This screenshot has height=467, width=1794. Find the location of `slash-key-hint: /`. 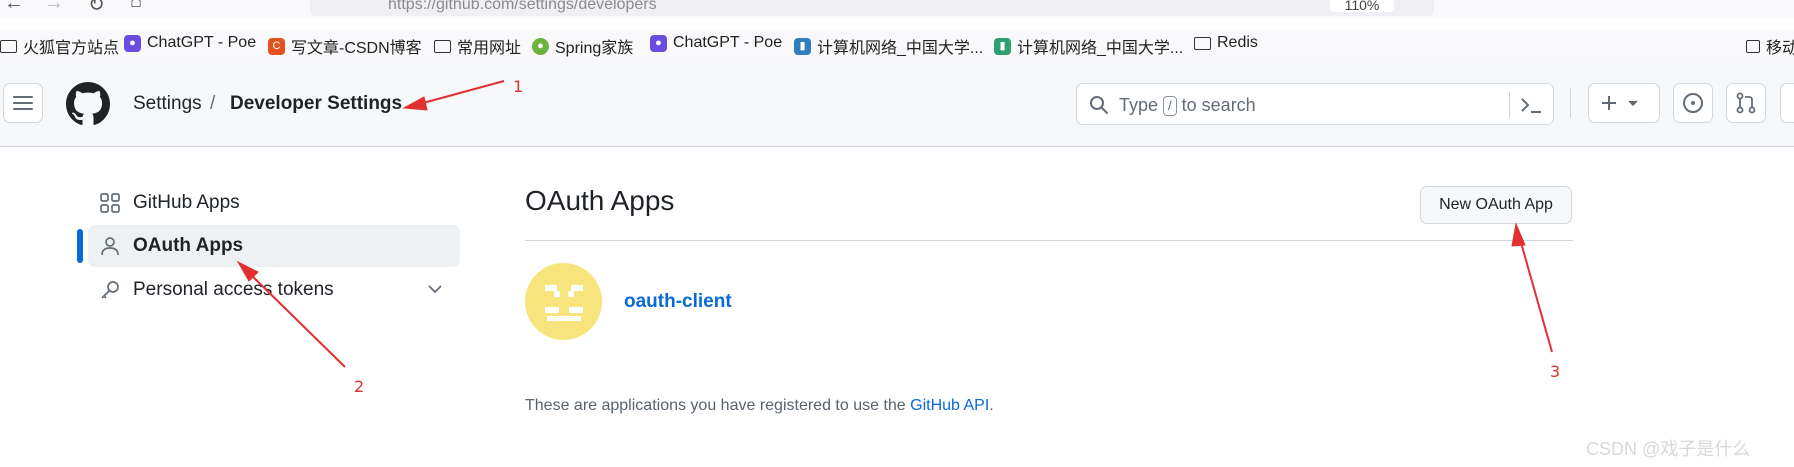

slash-key-hint: / is located at coordinates (1170, 105).